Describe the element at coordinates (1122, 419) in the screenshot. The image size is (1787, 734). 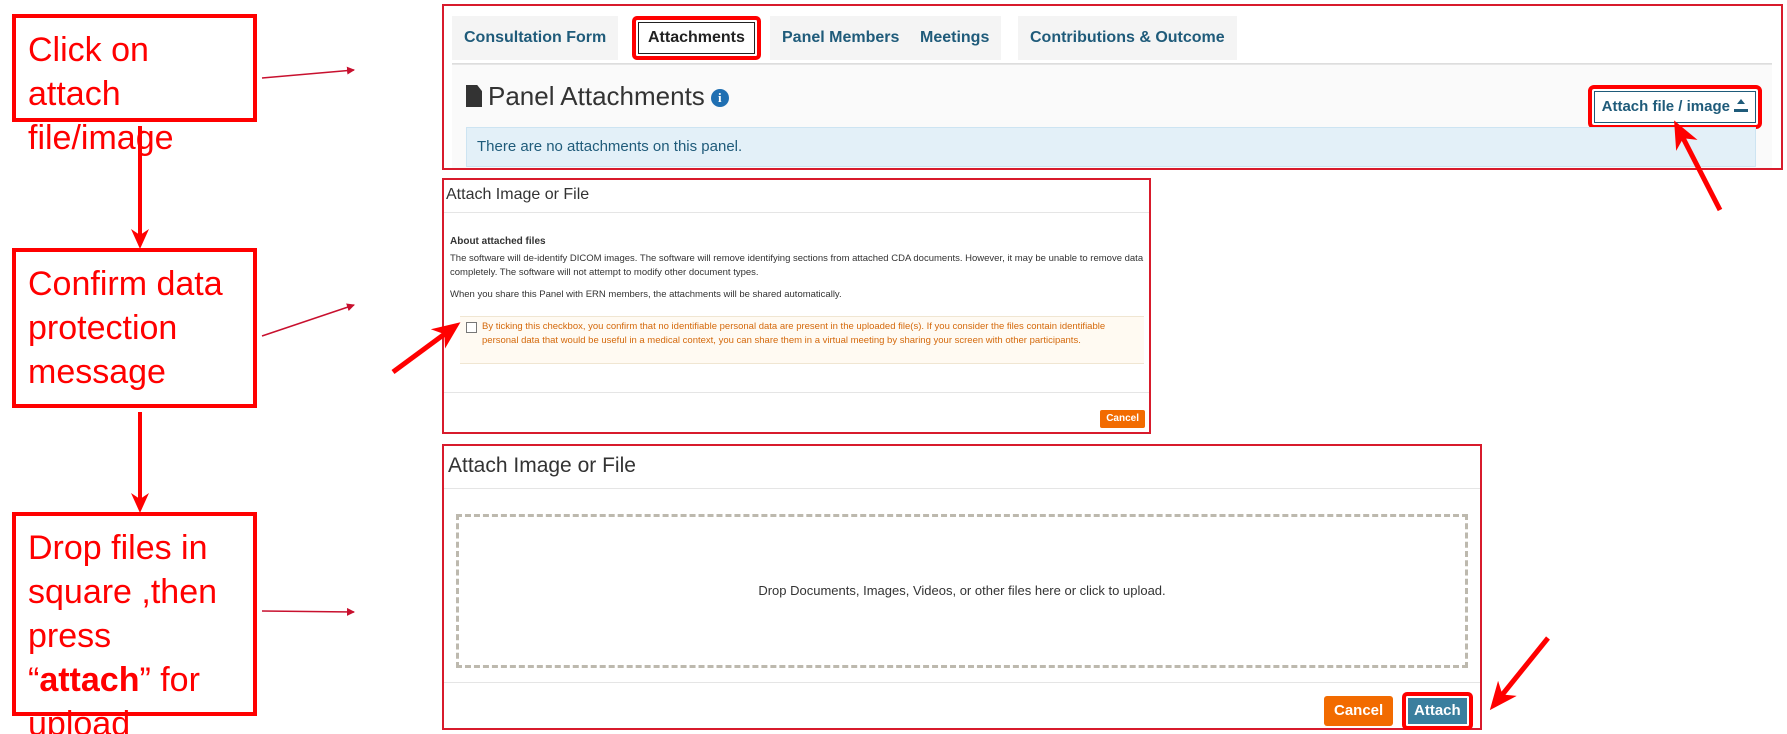
I see `cancel-button: Cancel` at that location.